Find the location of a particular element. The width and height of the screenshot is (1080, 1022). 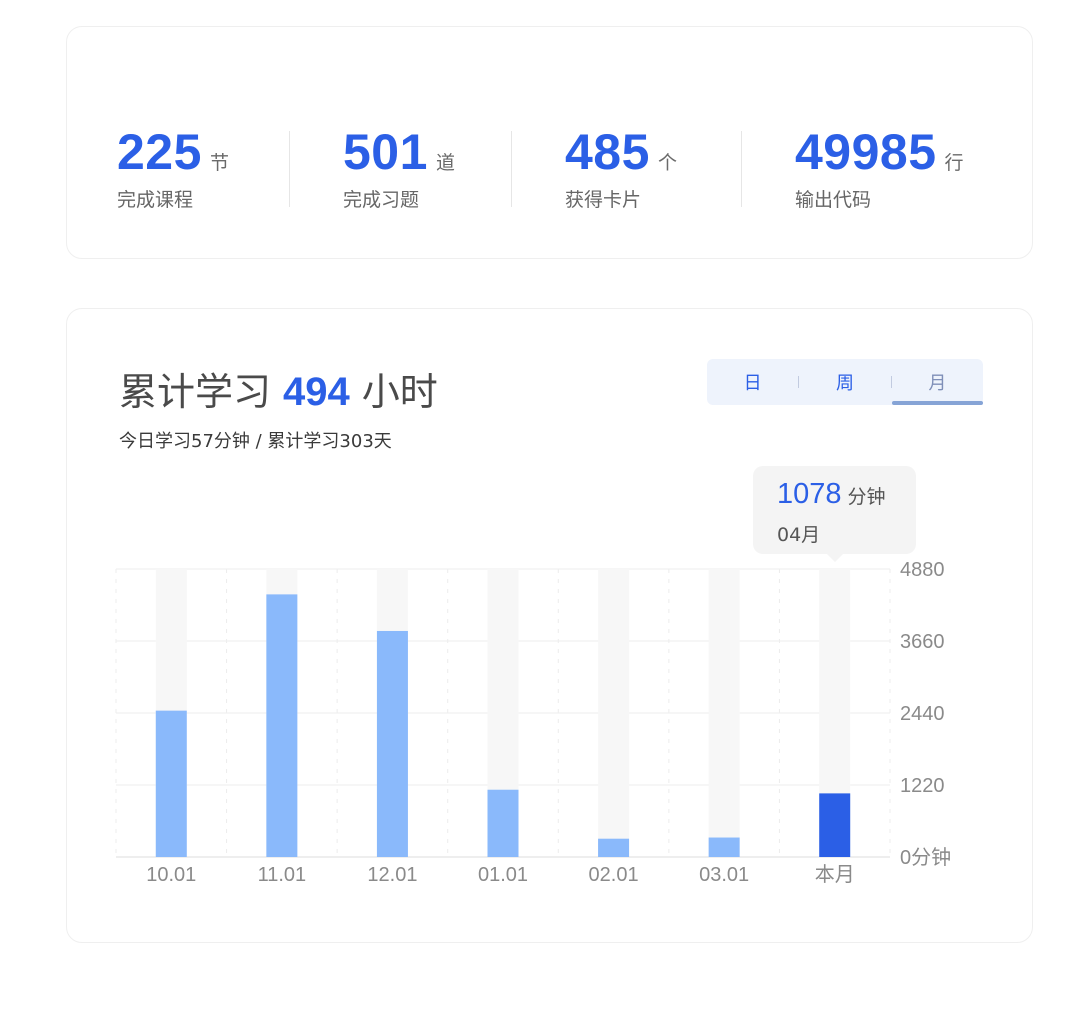

chart-tooltip: 1078 分钟 04月 is located at coordinates (834, 514).